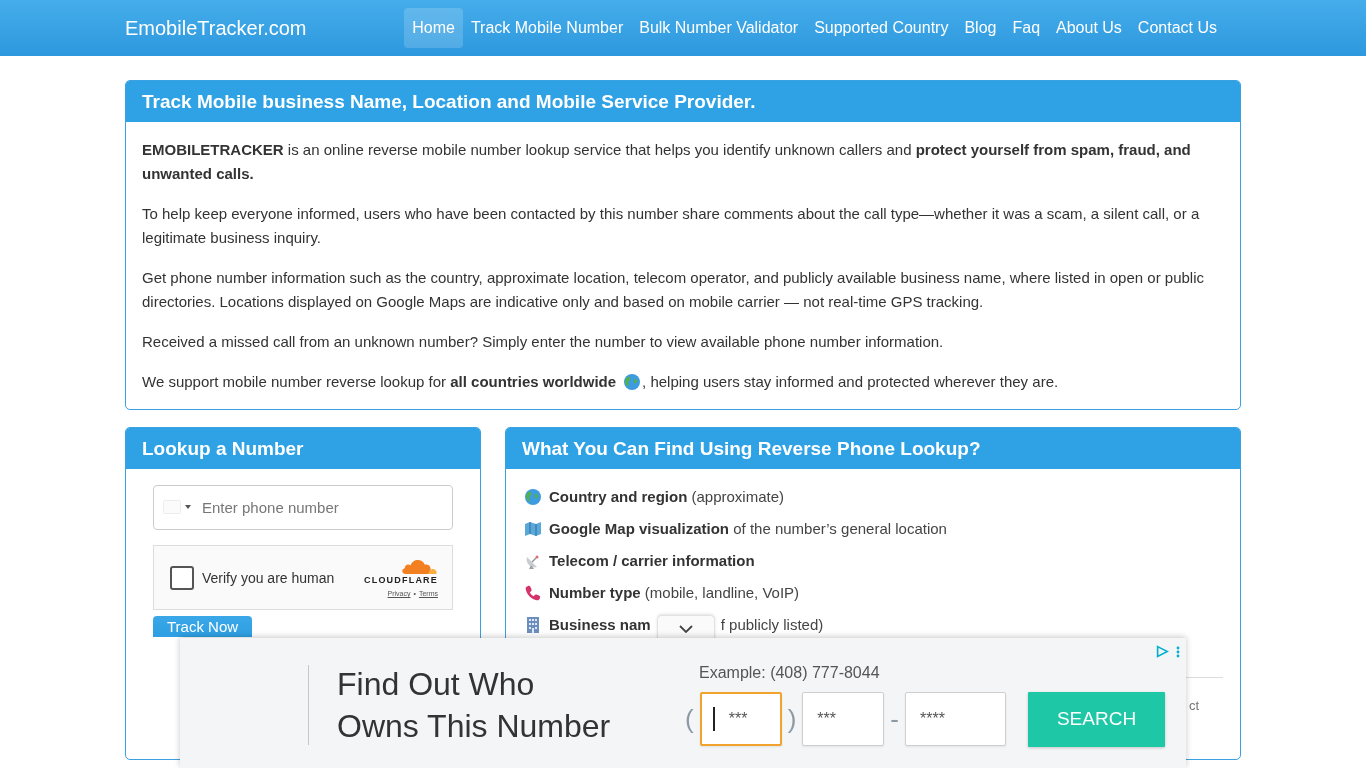 The image size is (1366, 768). I want to click on card-title: Lookup a Number, so click(303, 448).